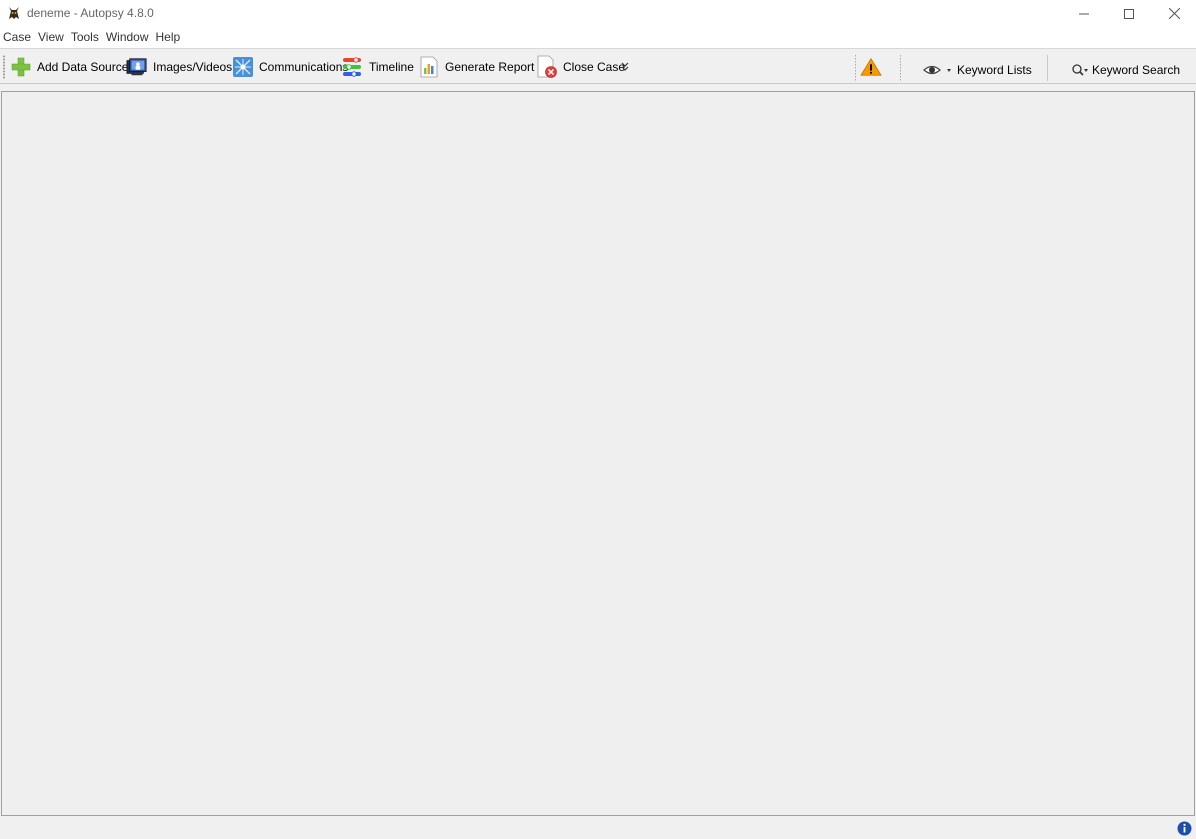 The width and height of the screenshot is (1196, 839). What do you see at coordinates (304, 67) in the screenshot?
I see `communications-label: Communications` at bounding box center [304, 67].